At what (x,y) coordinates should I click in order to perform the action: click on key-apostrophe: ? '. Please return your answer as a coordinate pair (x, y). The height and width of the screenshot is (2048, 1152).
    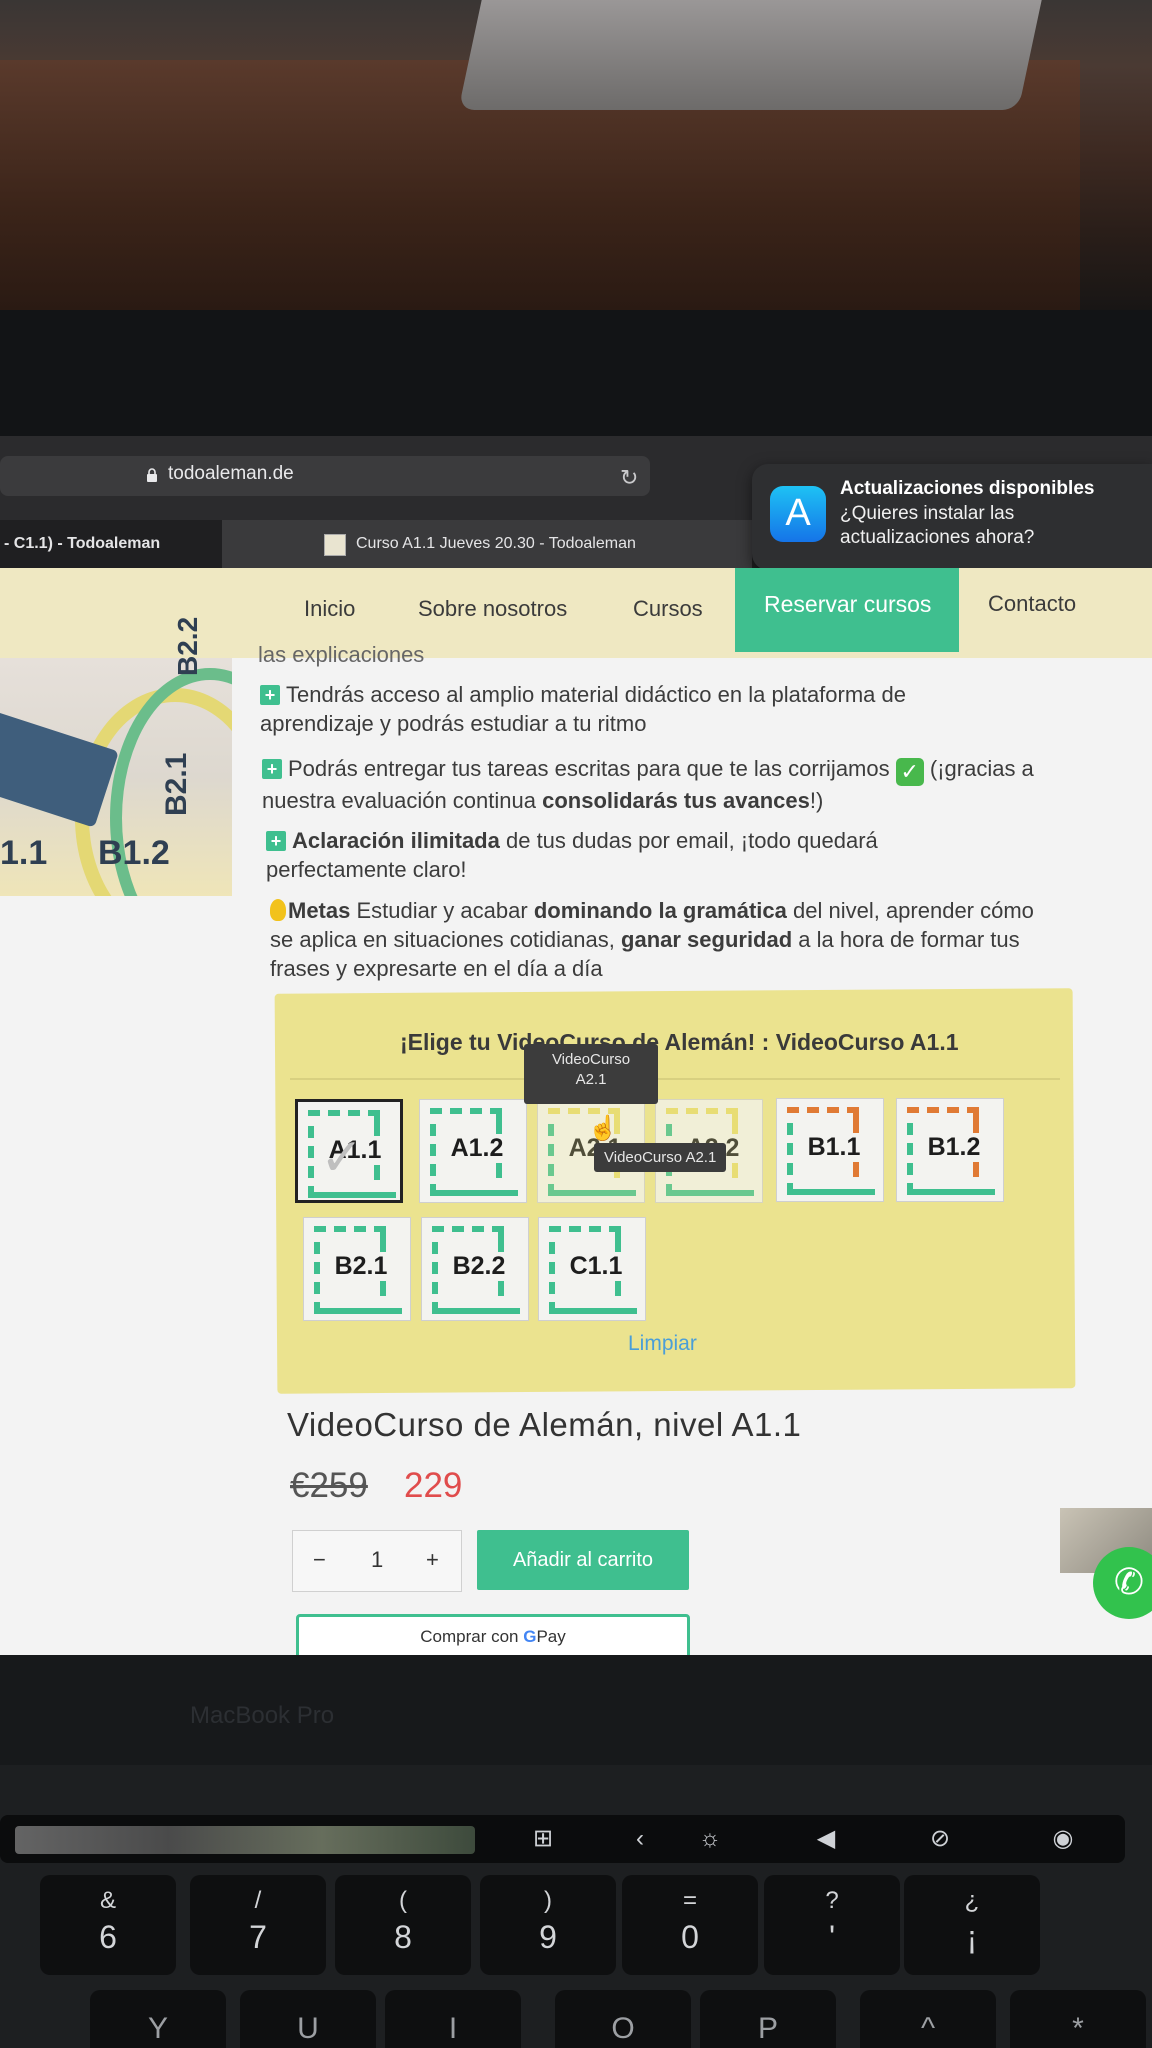
    Looking at the image, I should click on (832, 1925).